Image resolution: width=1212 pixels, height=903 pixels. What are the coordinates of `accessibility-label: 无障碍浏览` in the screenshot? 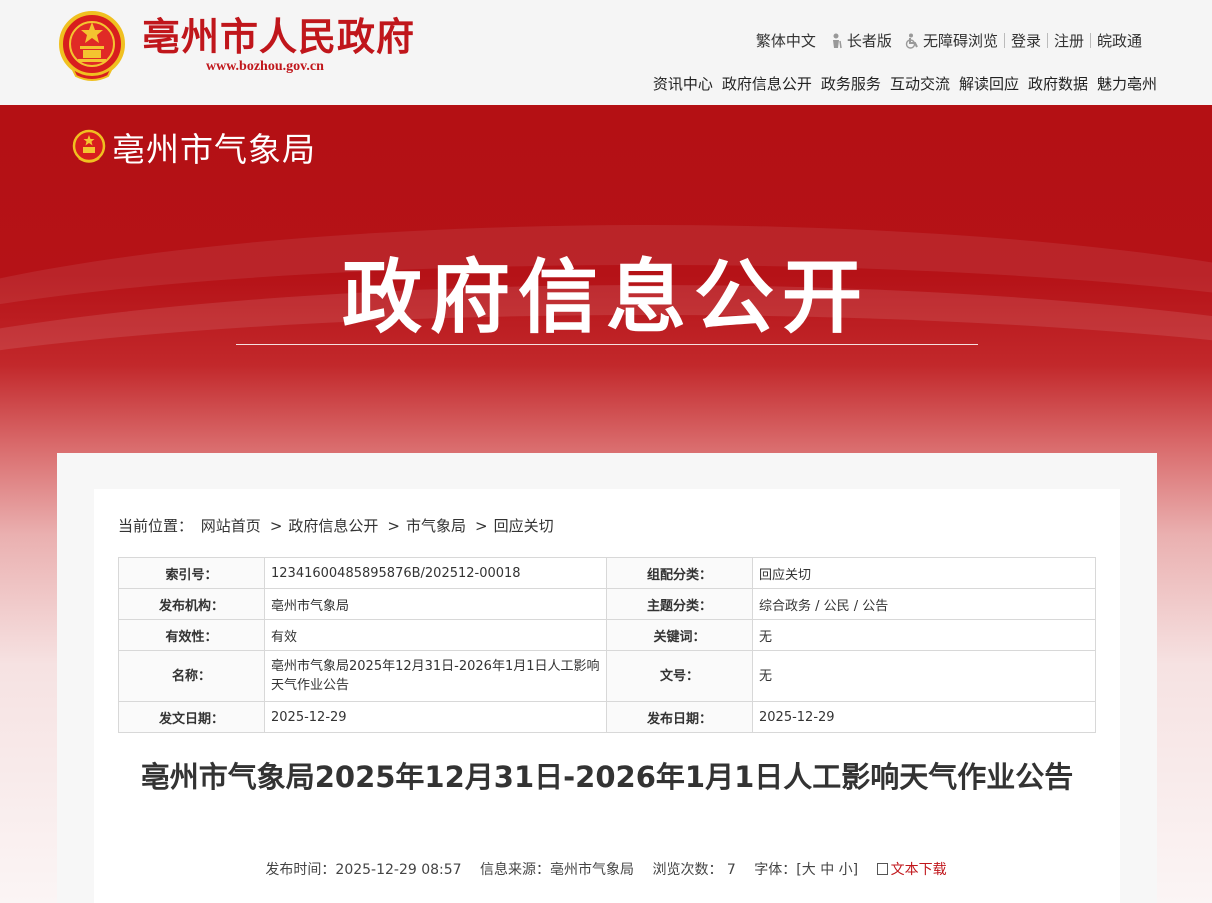 It's located at (960, 41).